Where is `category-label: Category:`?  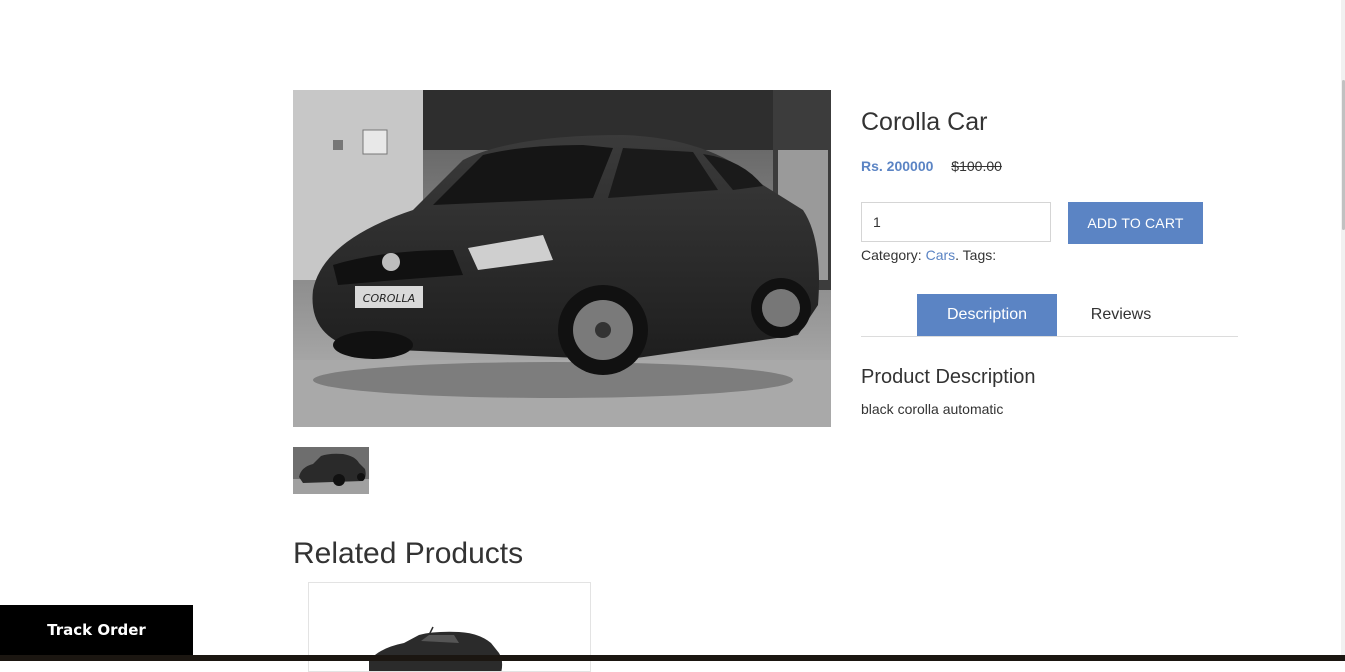
category-label: Category: is located at coordinates (891, 255).